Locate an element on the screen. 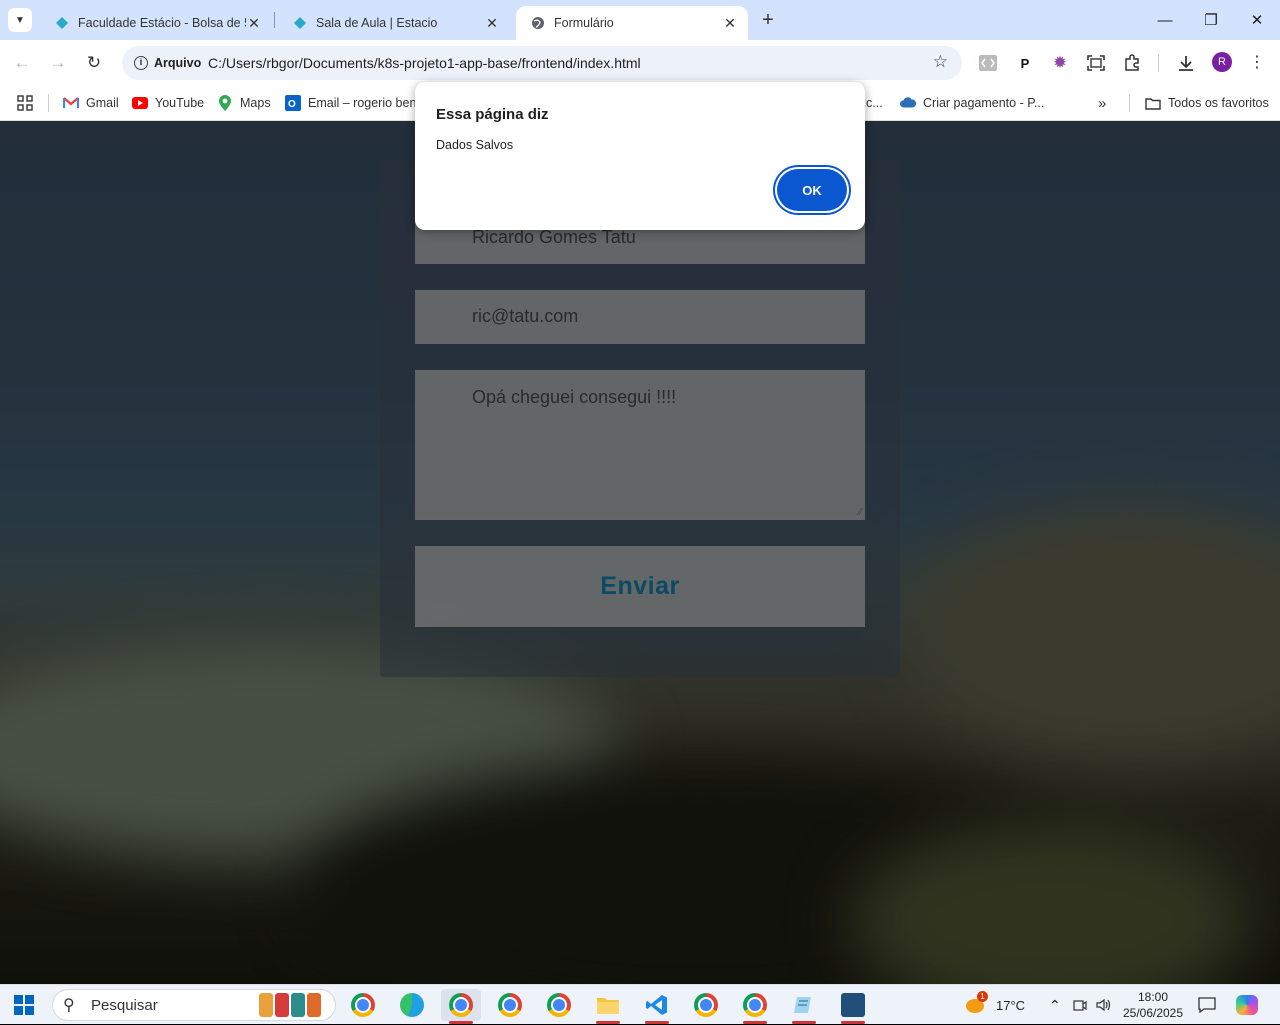  arrow-left-icon: ← is located at coordinates (22, 62).